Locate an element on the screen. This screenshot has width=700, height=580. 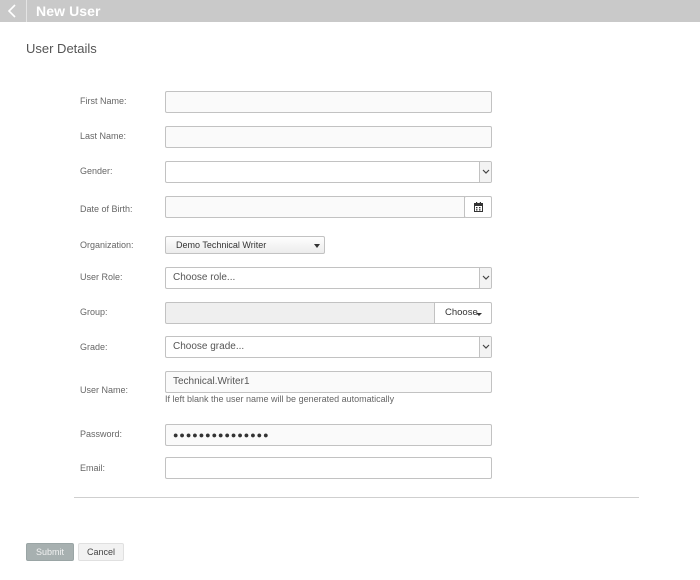
organization-selected-value: Demo Technical Writer is located at coordinates (221, 245).